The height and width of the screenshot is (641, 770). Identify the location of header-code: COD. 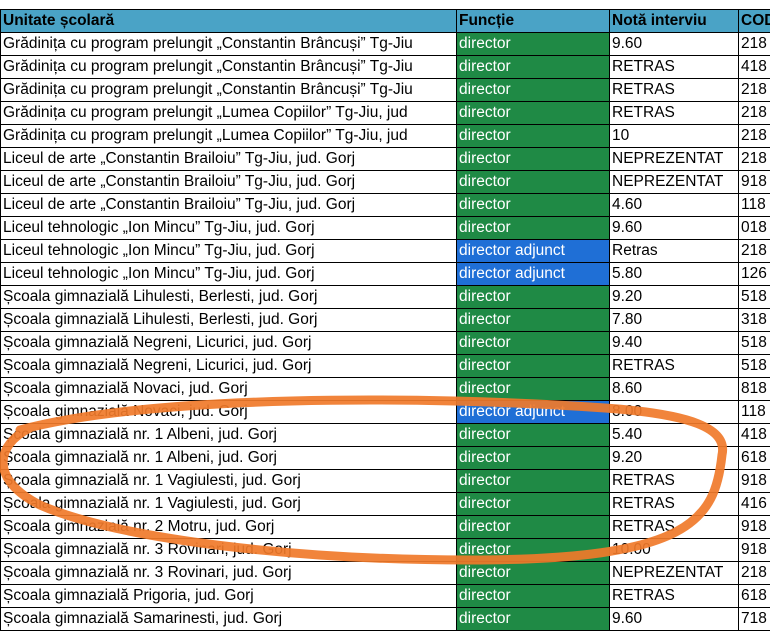
(754, 21).